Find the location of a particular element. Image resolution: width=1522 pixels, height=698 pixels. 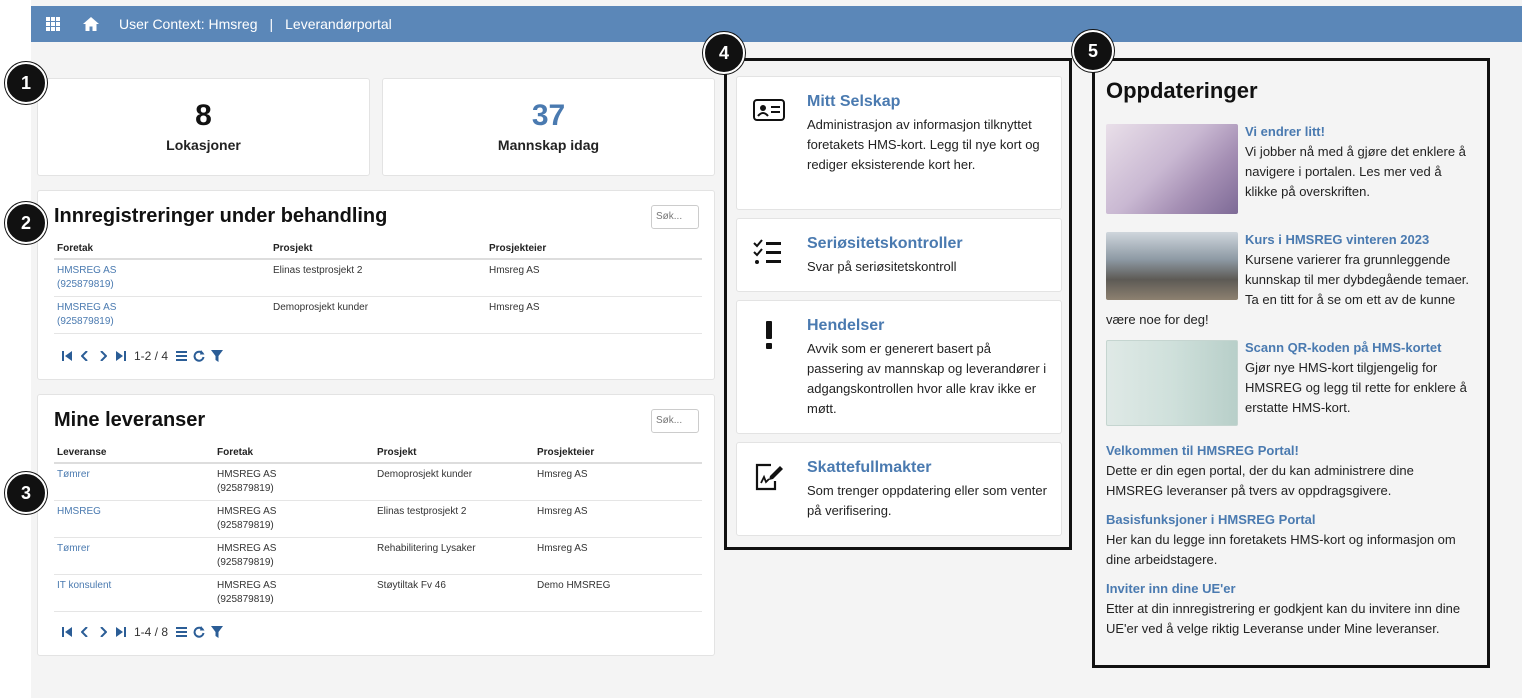

pager: 1-2 / 4 is located at coordinates (142, 356).